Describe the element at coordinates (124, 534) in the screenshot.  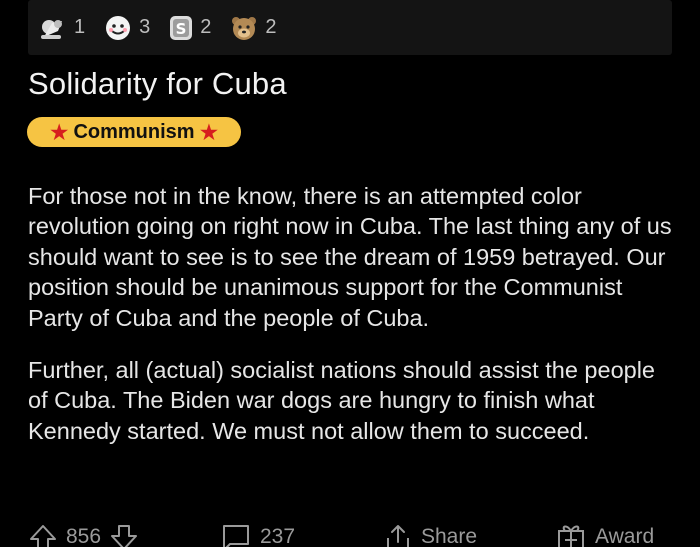
I see `downvote-arrow-icon` at that location.